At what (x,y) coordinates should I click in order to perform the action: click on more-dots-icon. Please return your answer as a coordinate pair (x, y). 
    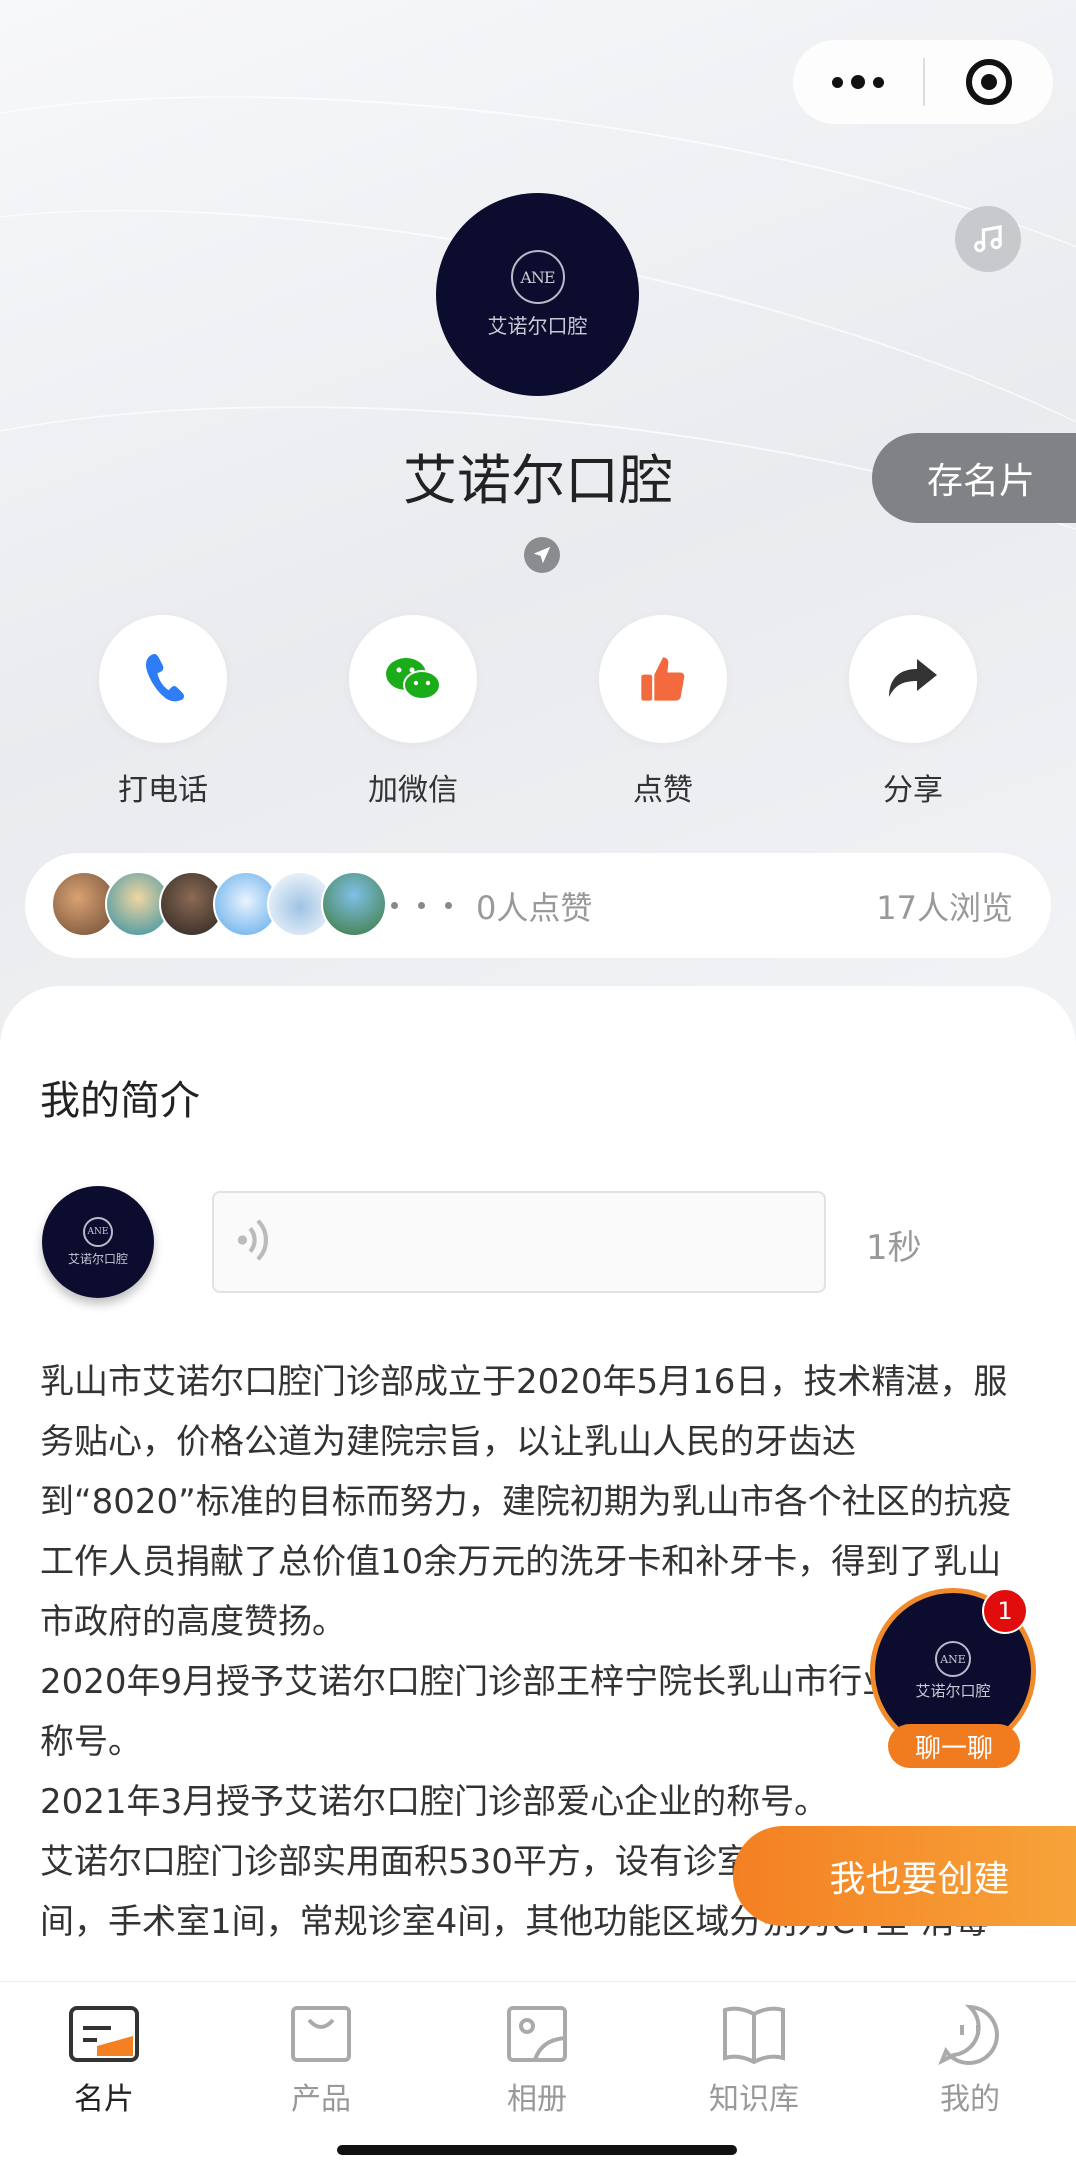
    Looking at the image, I should click on (858, 82).